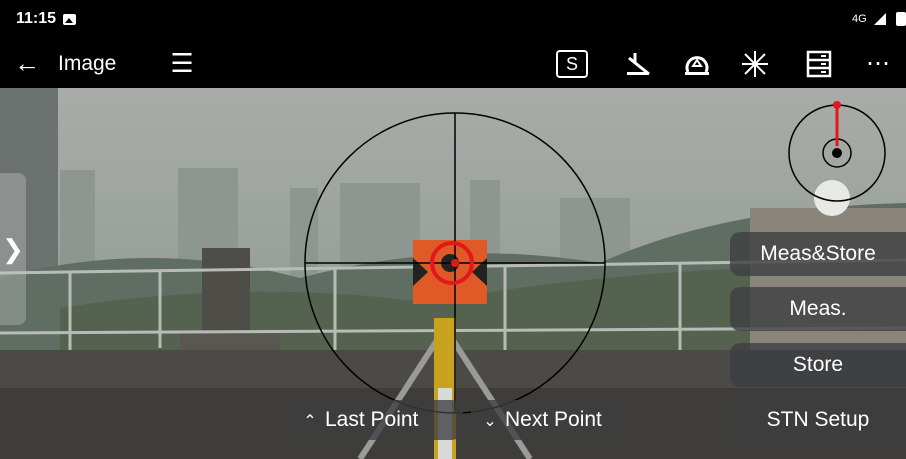 This screenshot has width=906, height=459. I want to click on stn-setup-button: STN Setup, so click(818, 420).